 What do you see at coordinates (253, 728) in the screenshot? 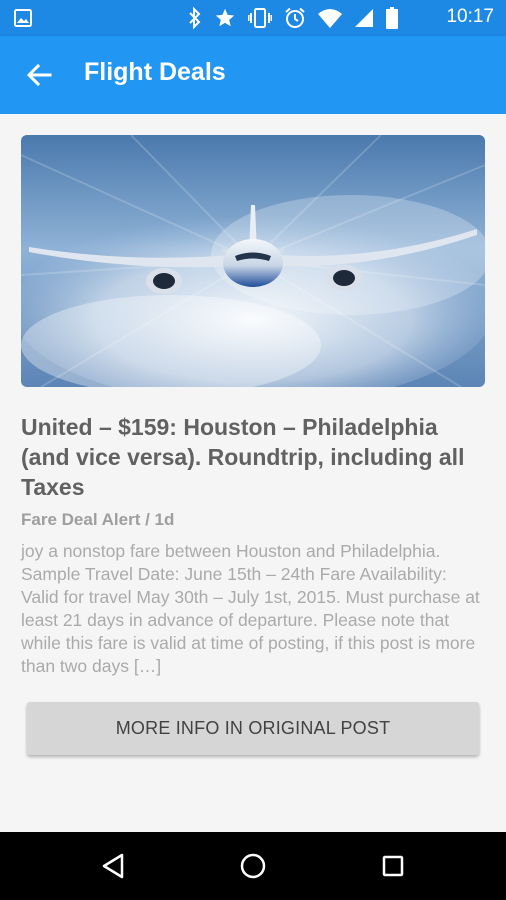
I see `more-info-button: MORE INFO IN ORIGINAL POST` at bounding box center [253, 728].